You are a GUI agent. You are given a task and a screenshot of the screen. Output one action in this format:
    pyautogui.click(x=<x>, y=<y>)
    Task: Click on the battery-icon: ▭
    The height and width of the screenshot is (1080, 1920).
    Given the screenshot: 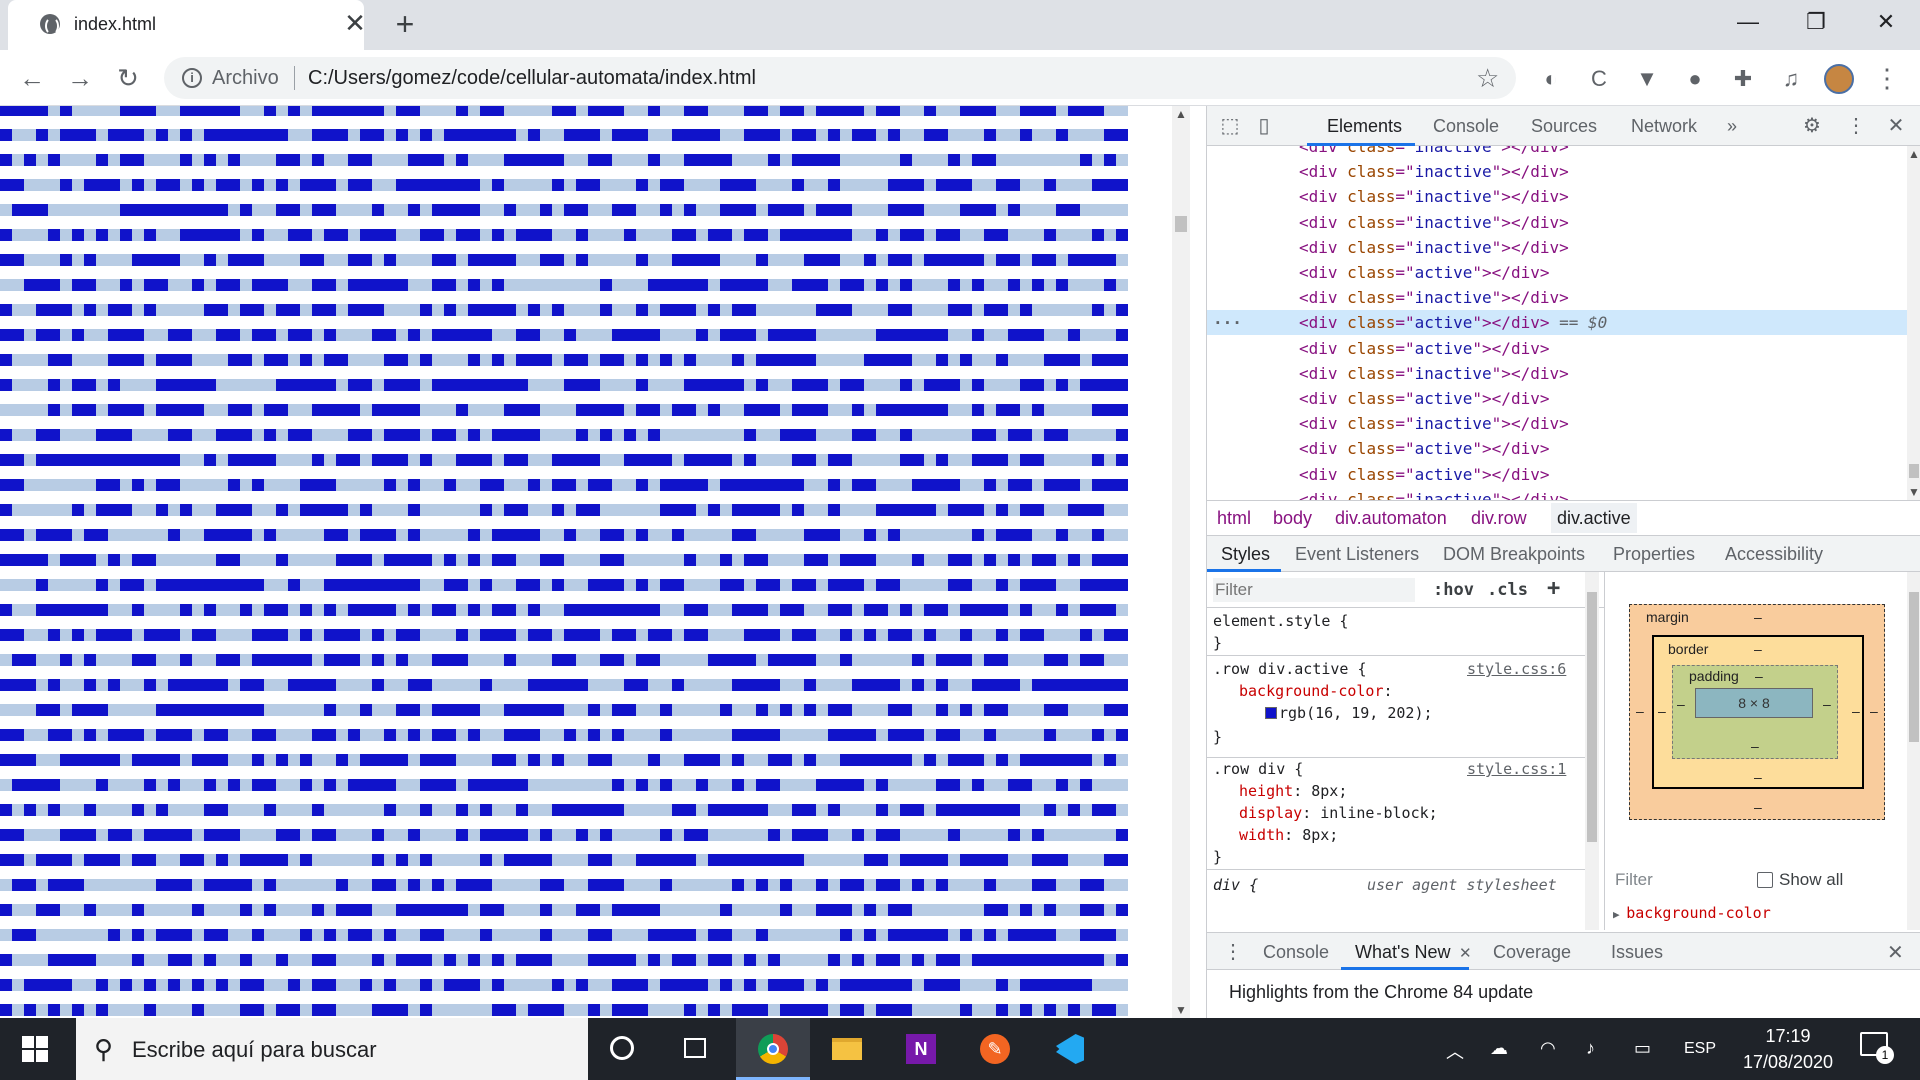 What is the action you would take?
    pyautogui.click(x=1642, y=1048)
    